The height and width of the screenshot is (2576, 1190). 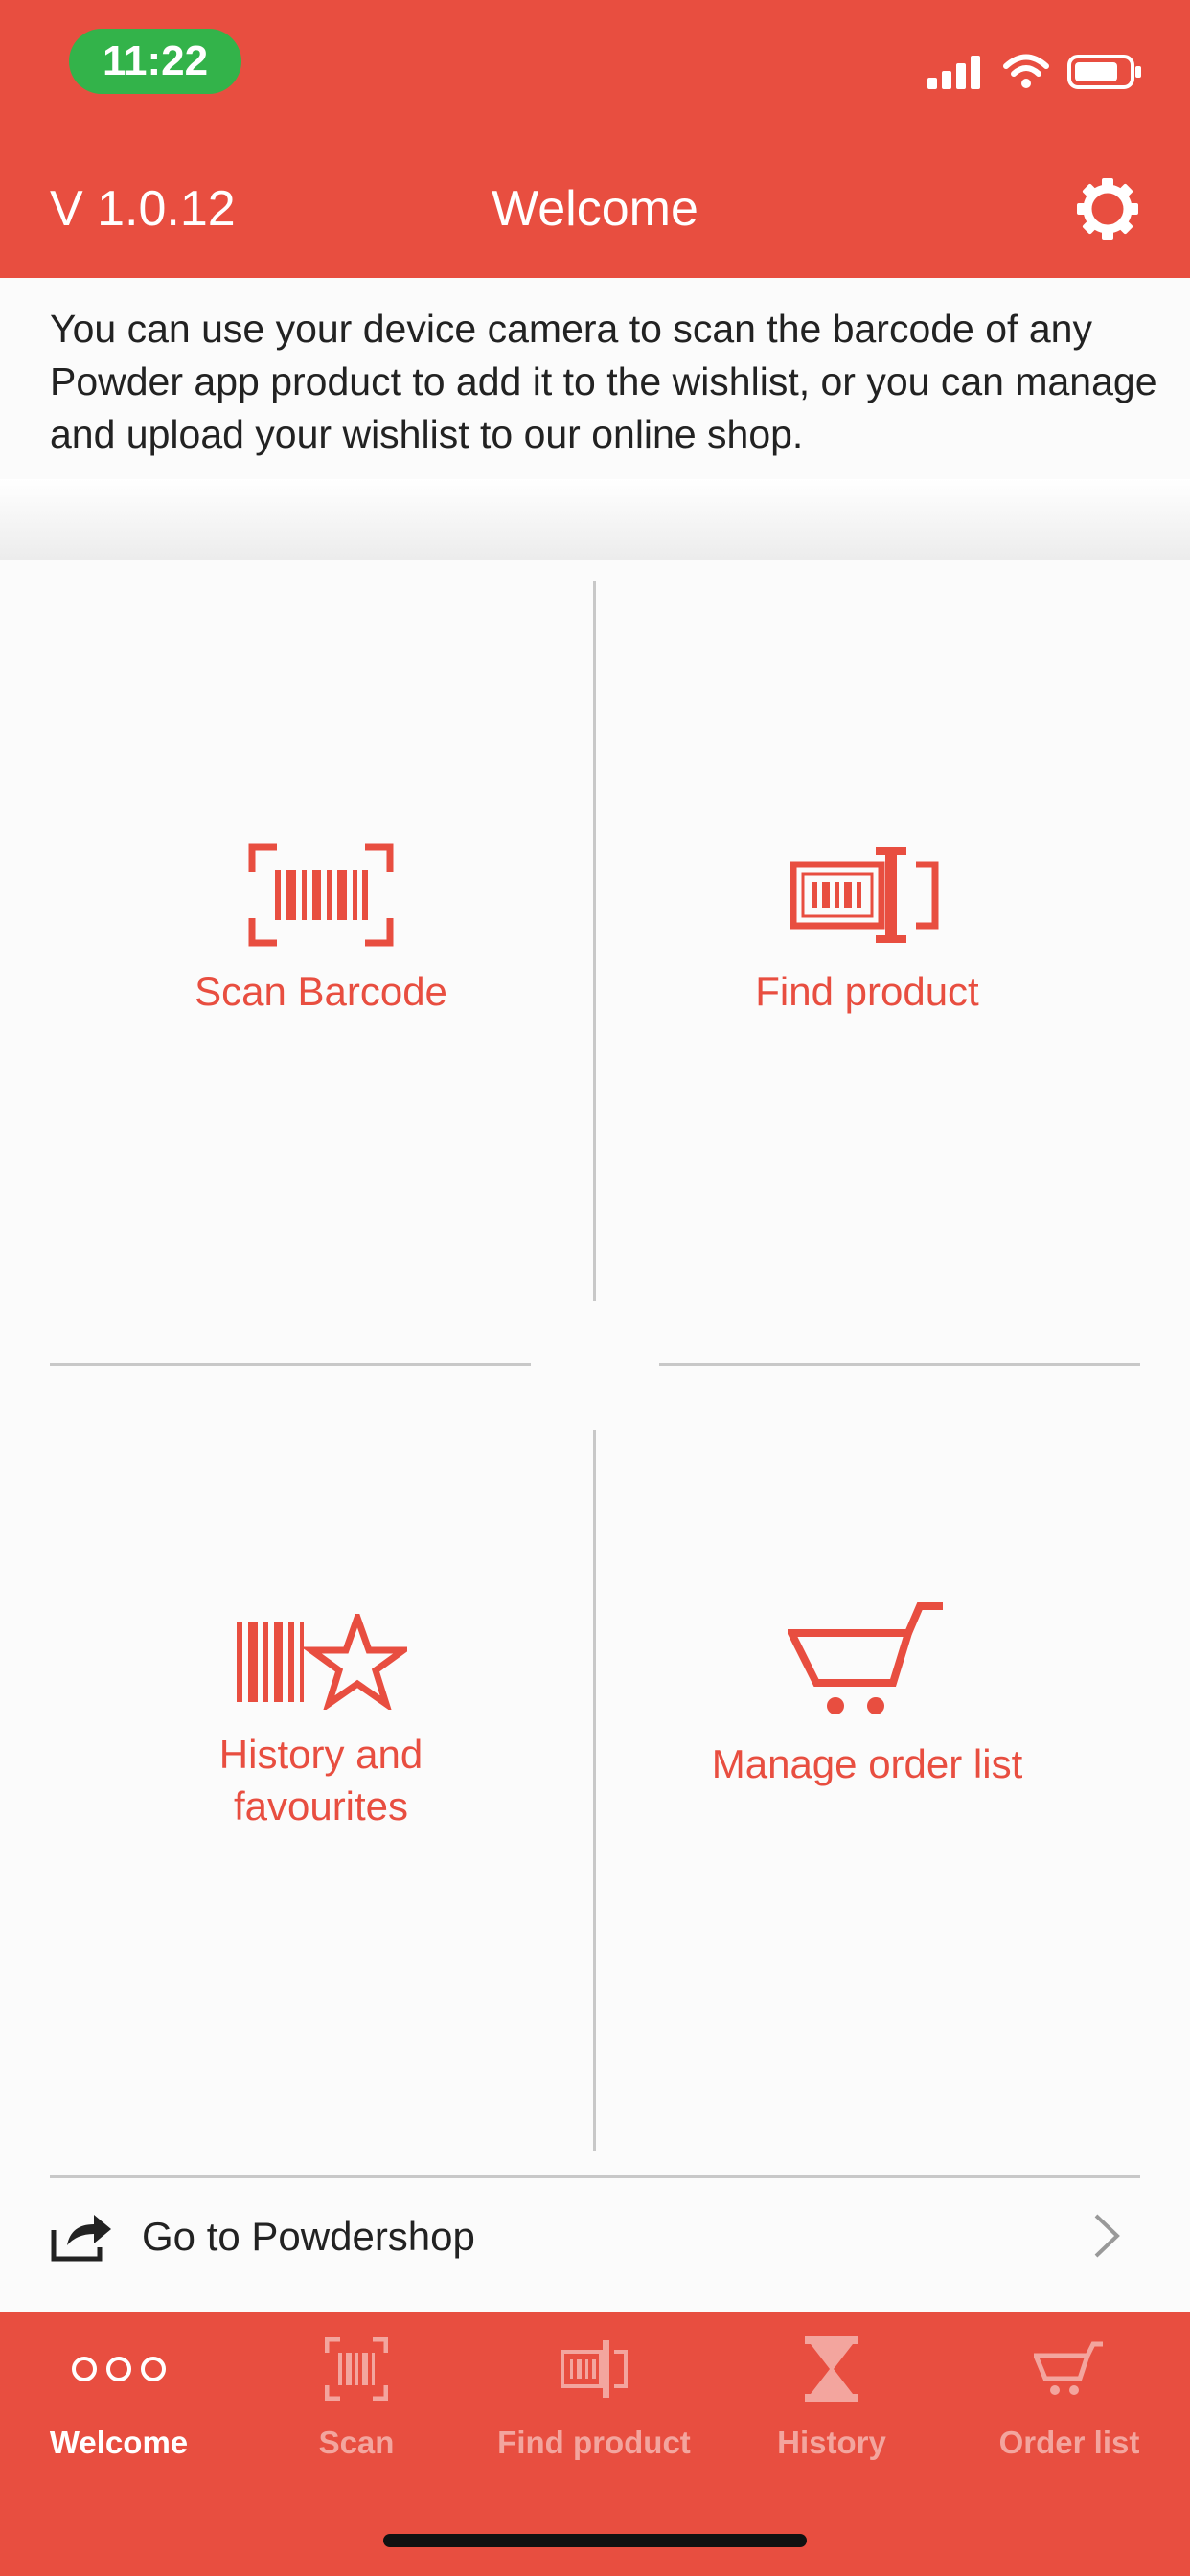 What do you see at coordinates (1104, 72) in the screenshot?
I see `battery-icon` at bounding box center [1104, 72].